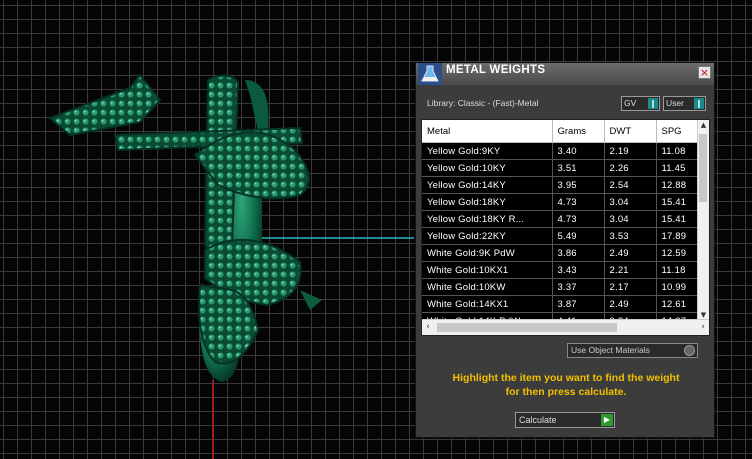  Describe the element at coordinates (578, 253) in the screenshot. I see `grams-cell: 3.86` at that location.